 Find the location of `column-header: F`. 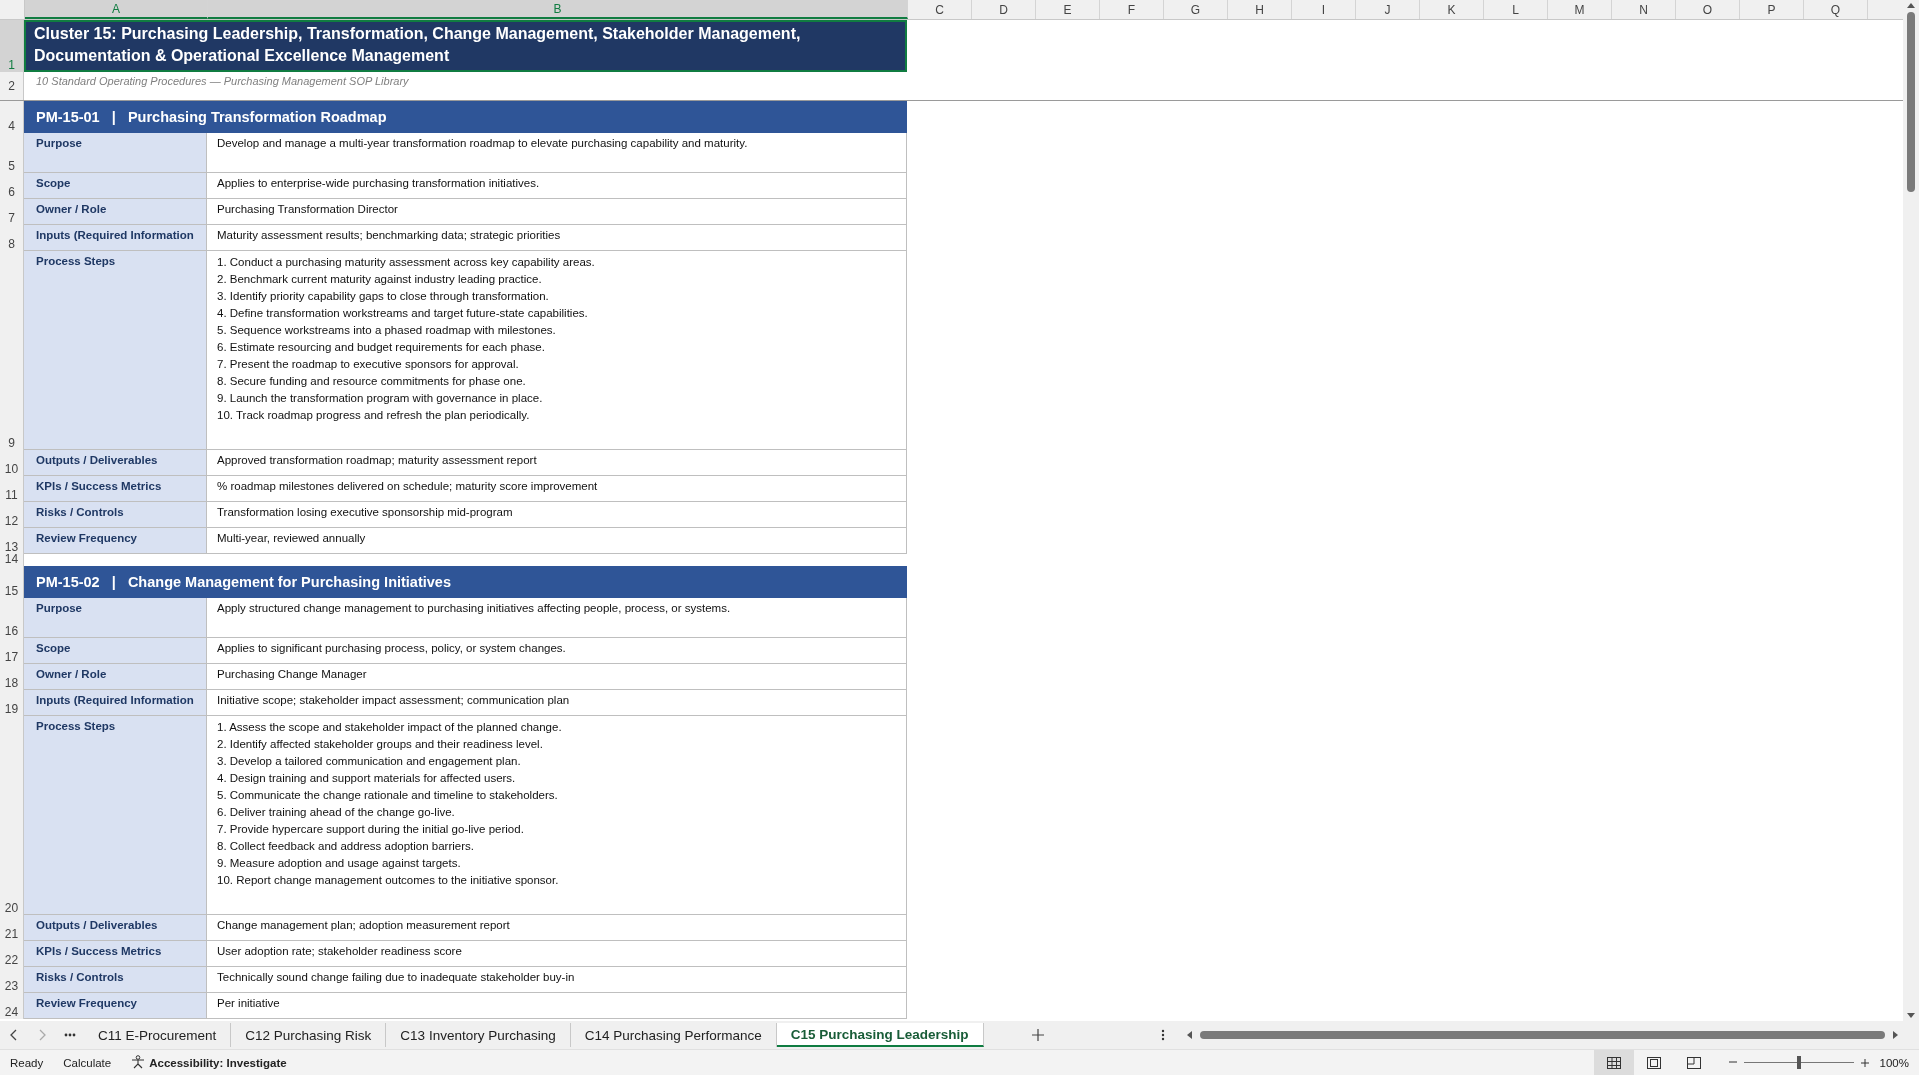

column-header: F is located at coordinates (1132, 9).